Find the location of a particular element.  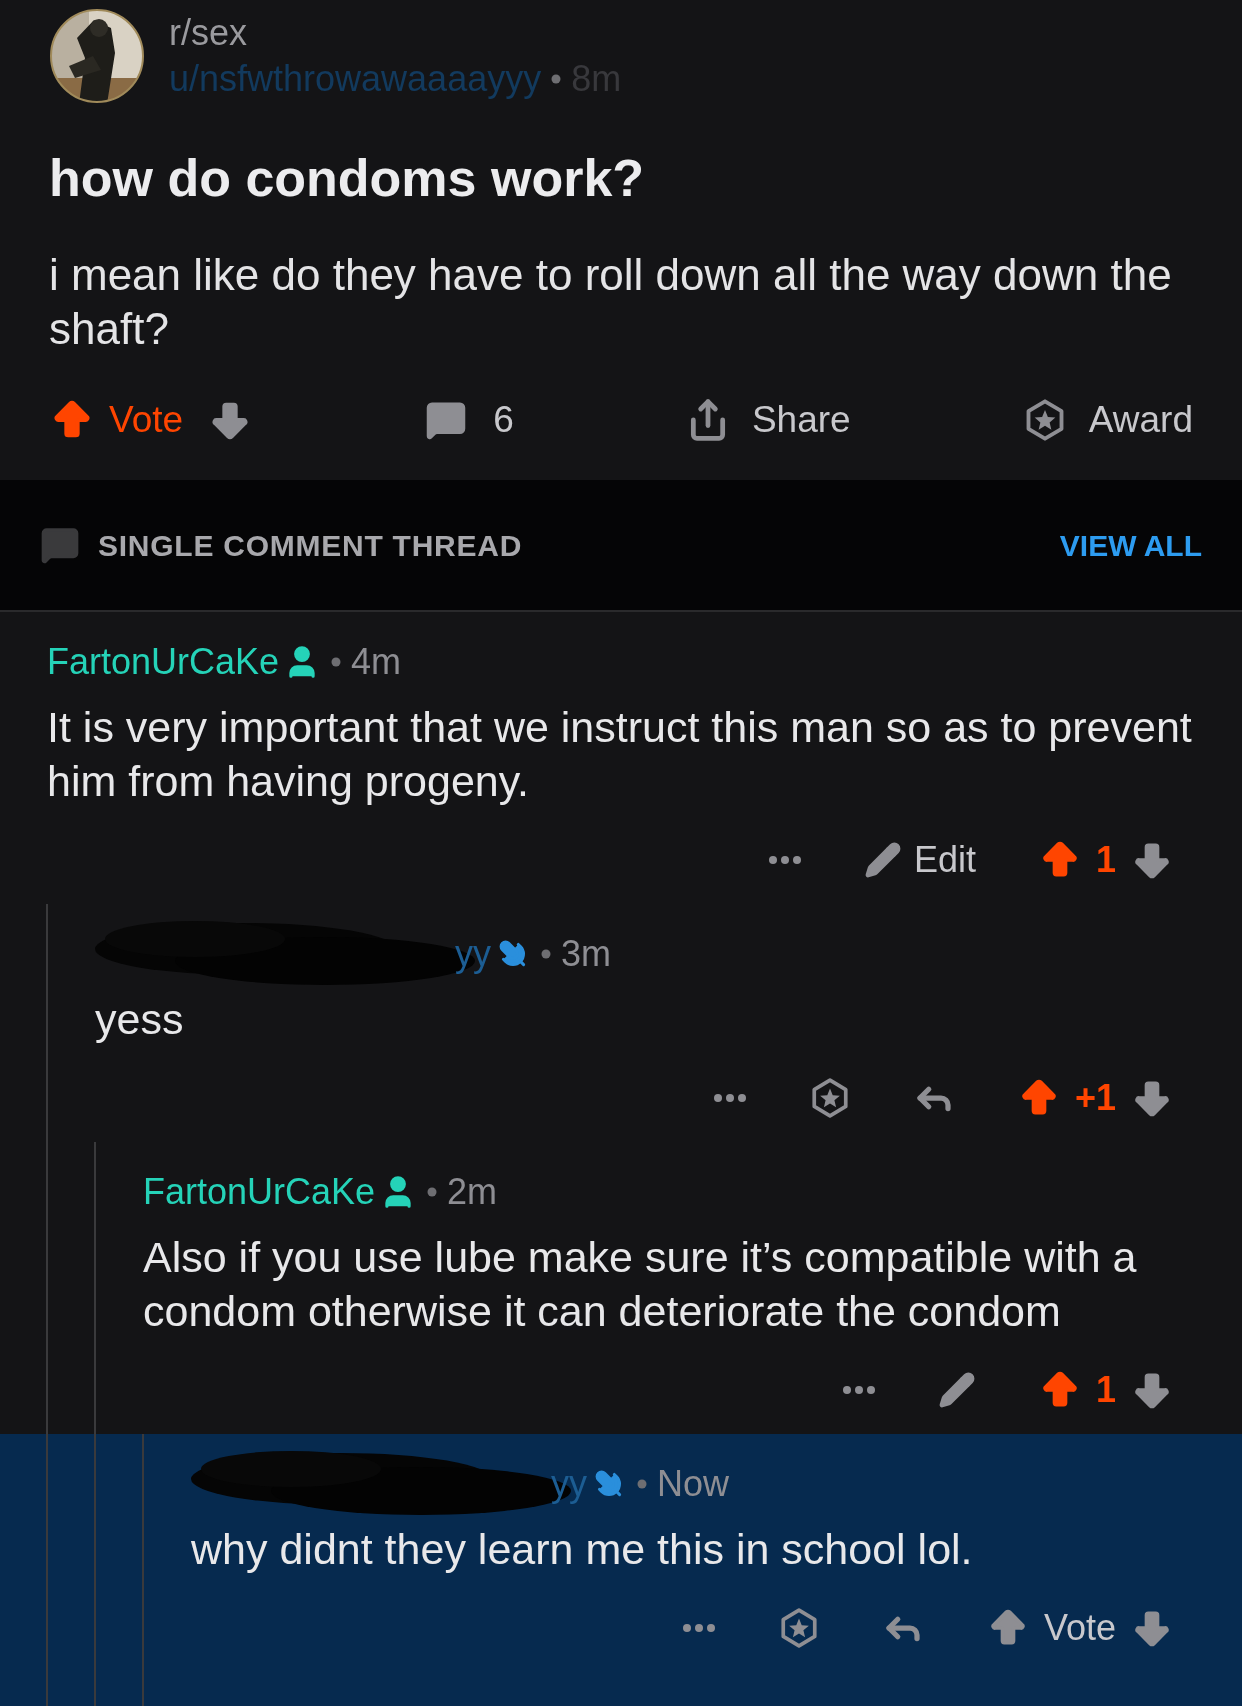

comment-age: 2m is located at coordinates (472, 1192).